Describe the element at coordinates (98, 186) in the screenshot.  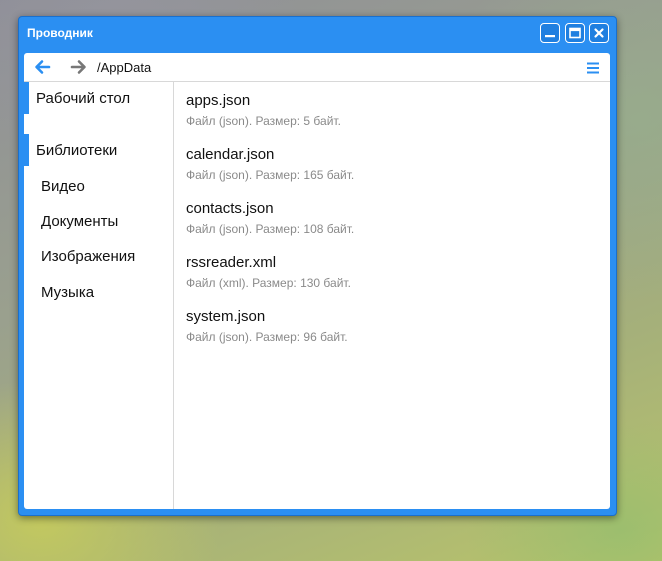
I see `sidebar-item-video: Видео` at that location.